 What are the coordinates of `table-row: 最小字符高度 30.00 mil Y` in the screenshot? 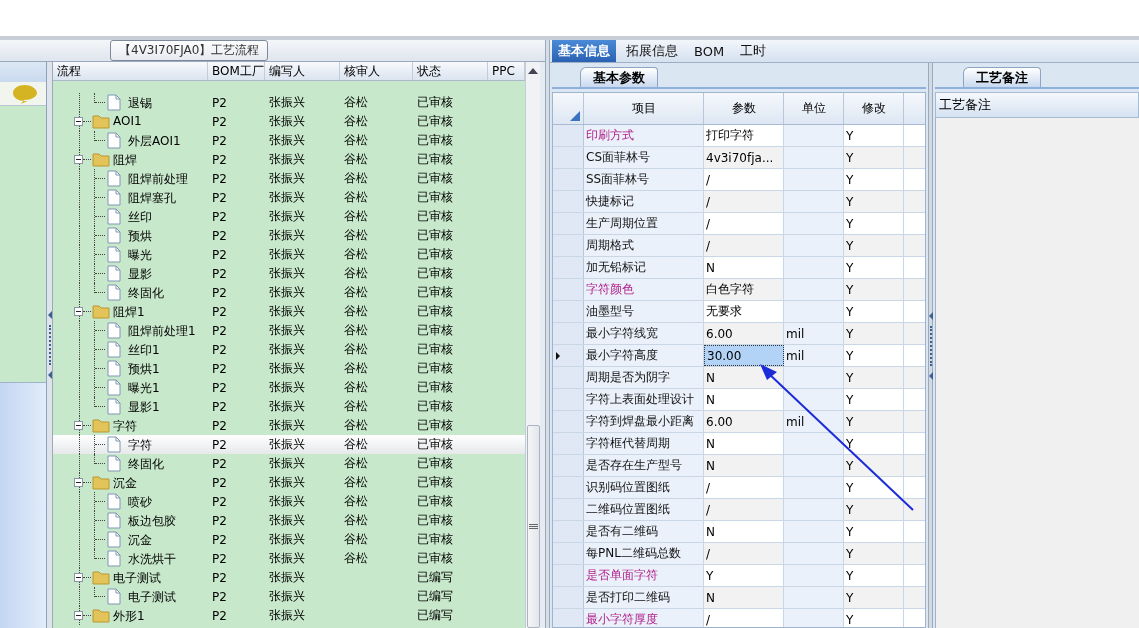 It's located at (739, 356).